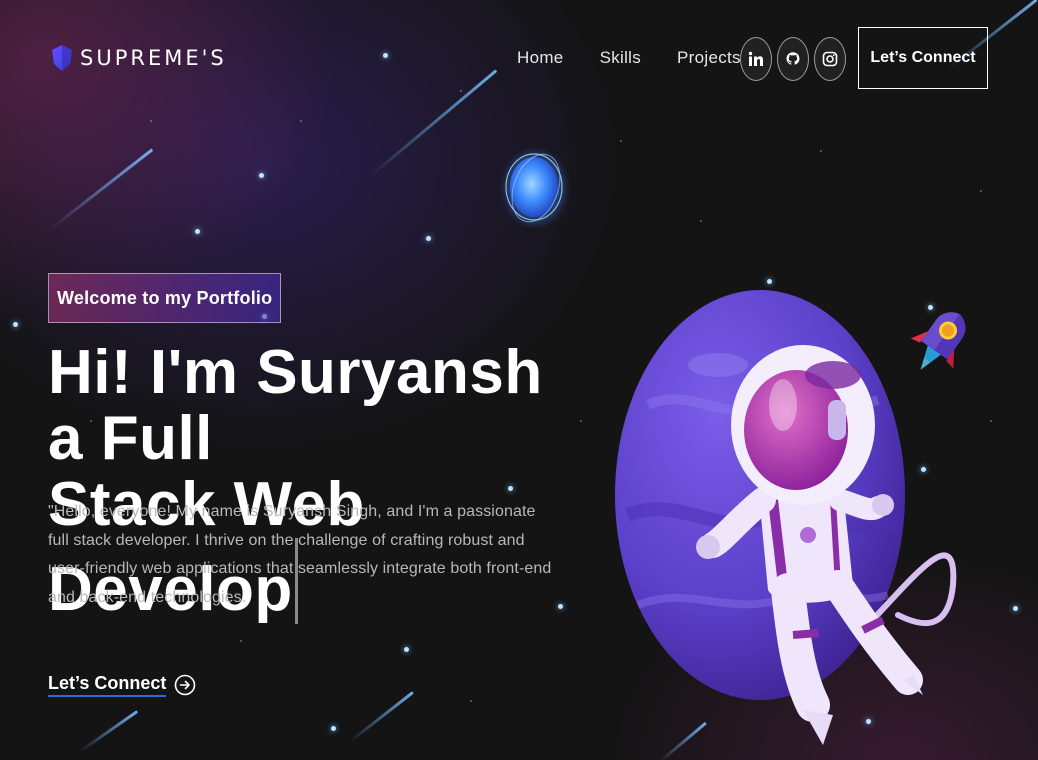  I want to click on brand-logo: SUPREME'S, so click(138, 58).